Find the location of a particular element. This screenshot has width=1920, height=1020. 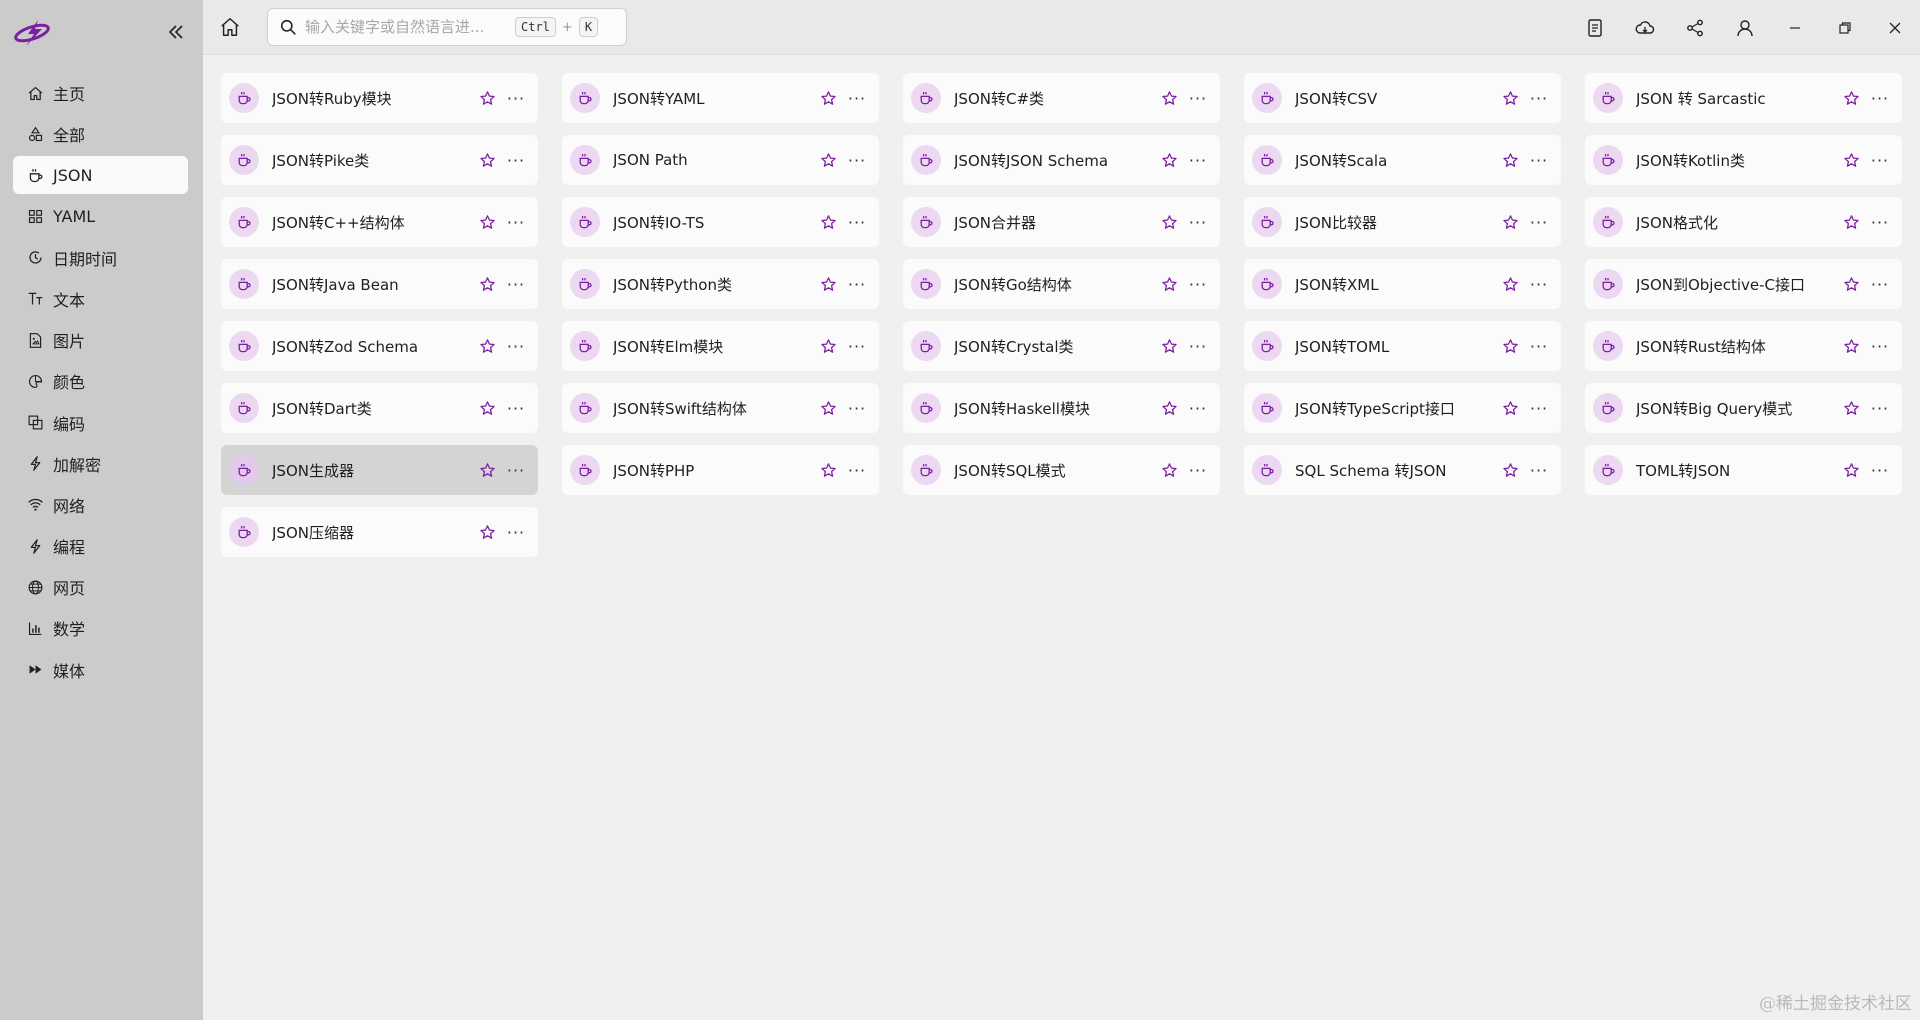

tool-card: JSON Path ··· is located at coordinates (720, 160).